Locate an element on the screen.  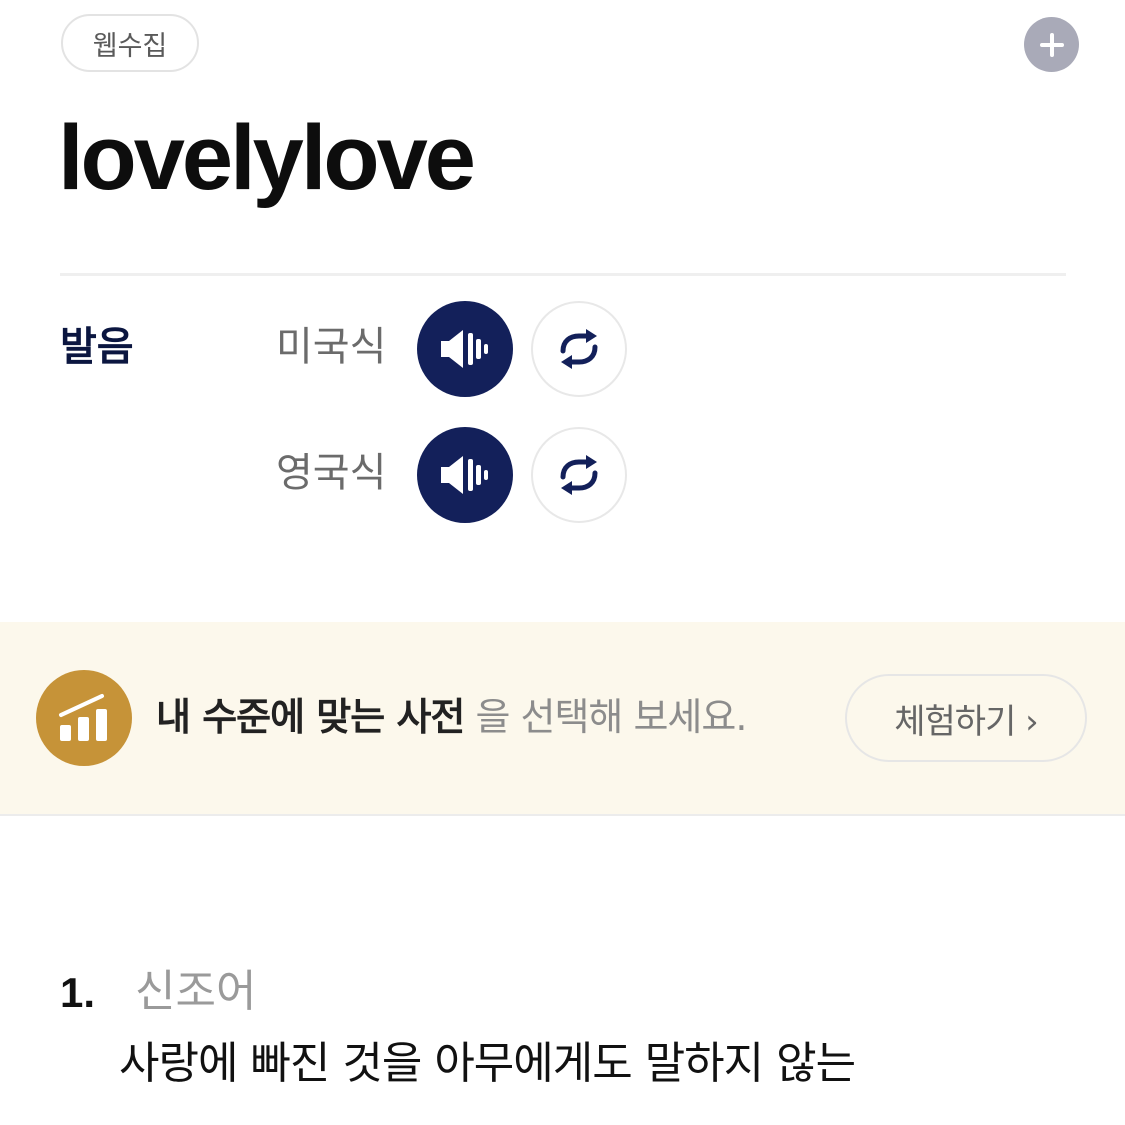
try-level-dictionary-button: 체험하기 › is located at coordinates (966, 718).